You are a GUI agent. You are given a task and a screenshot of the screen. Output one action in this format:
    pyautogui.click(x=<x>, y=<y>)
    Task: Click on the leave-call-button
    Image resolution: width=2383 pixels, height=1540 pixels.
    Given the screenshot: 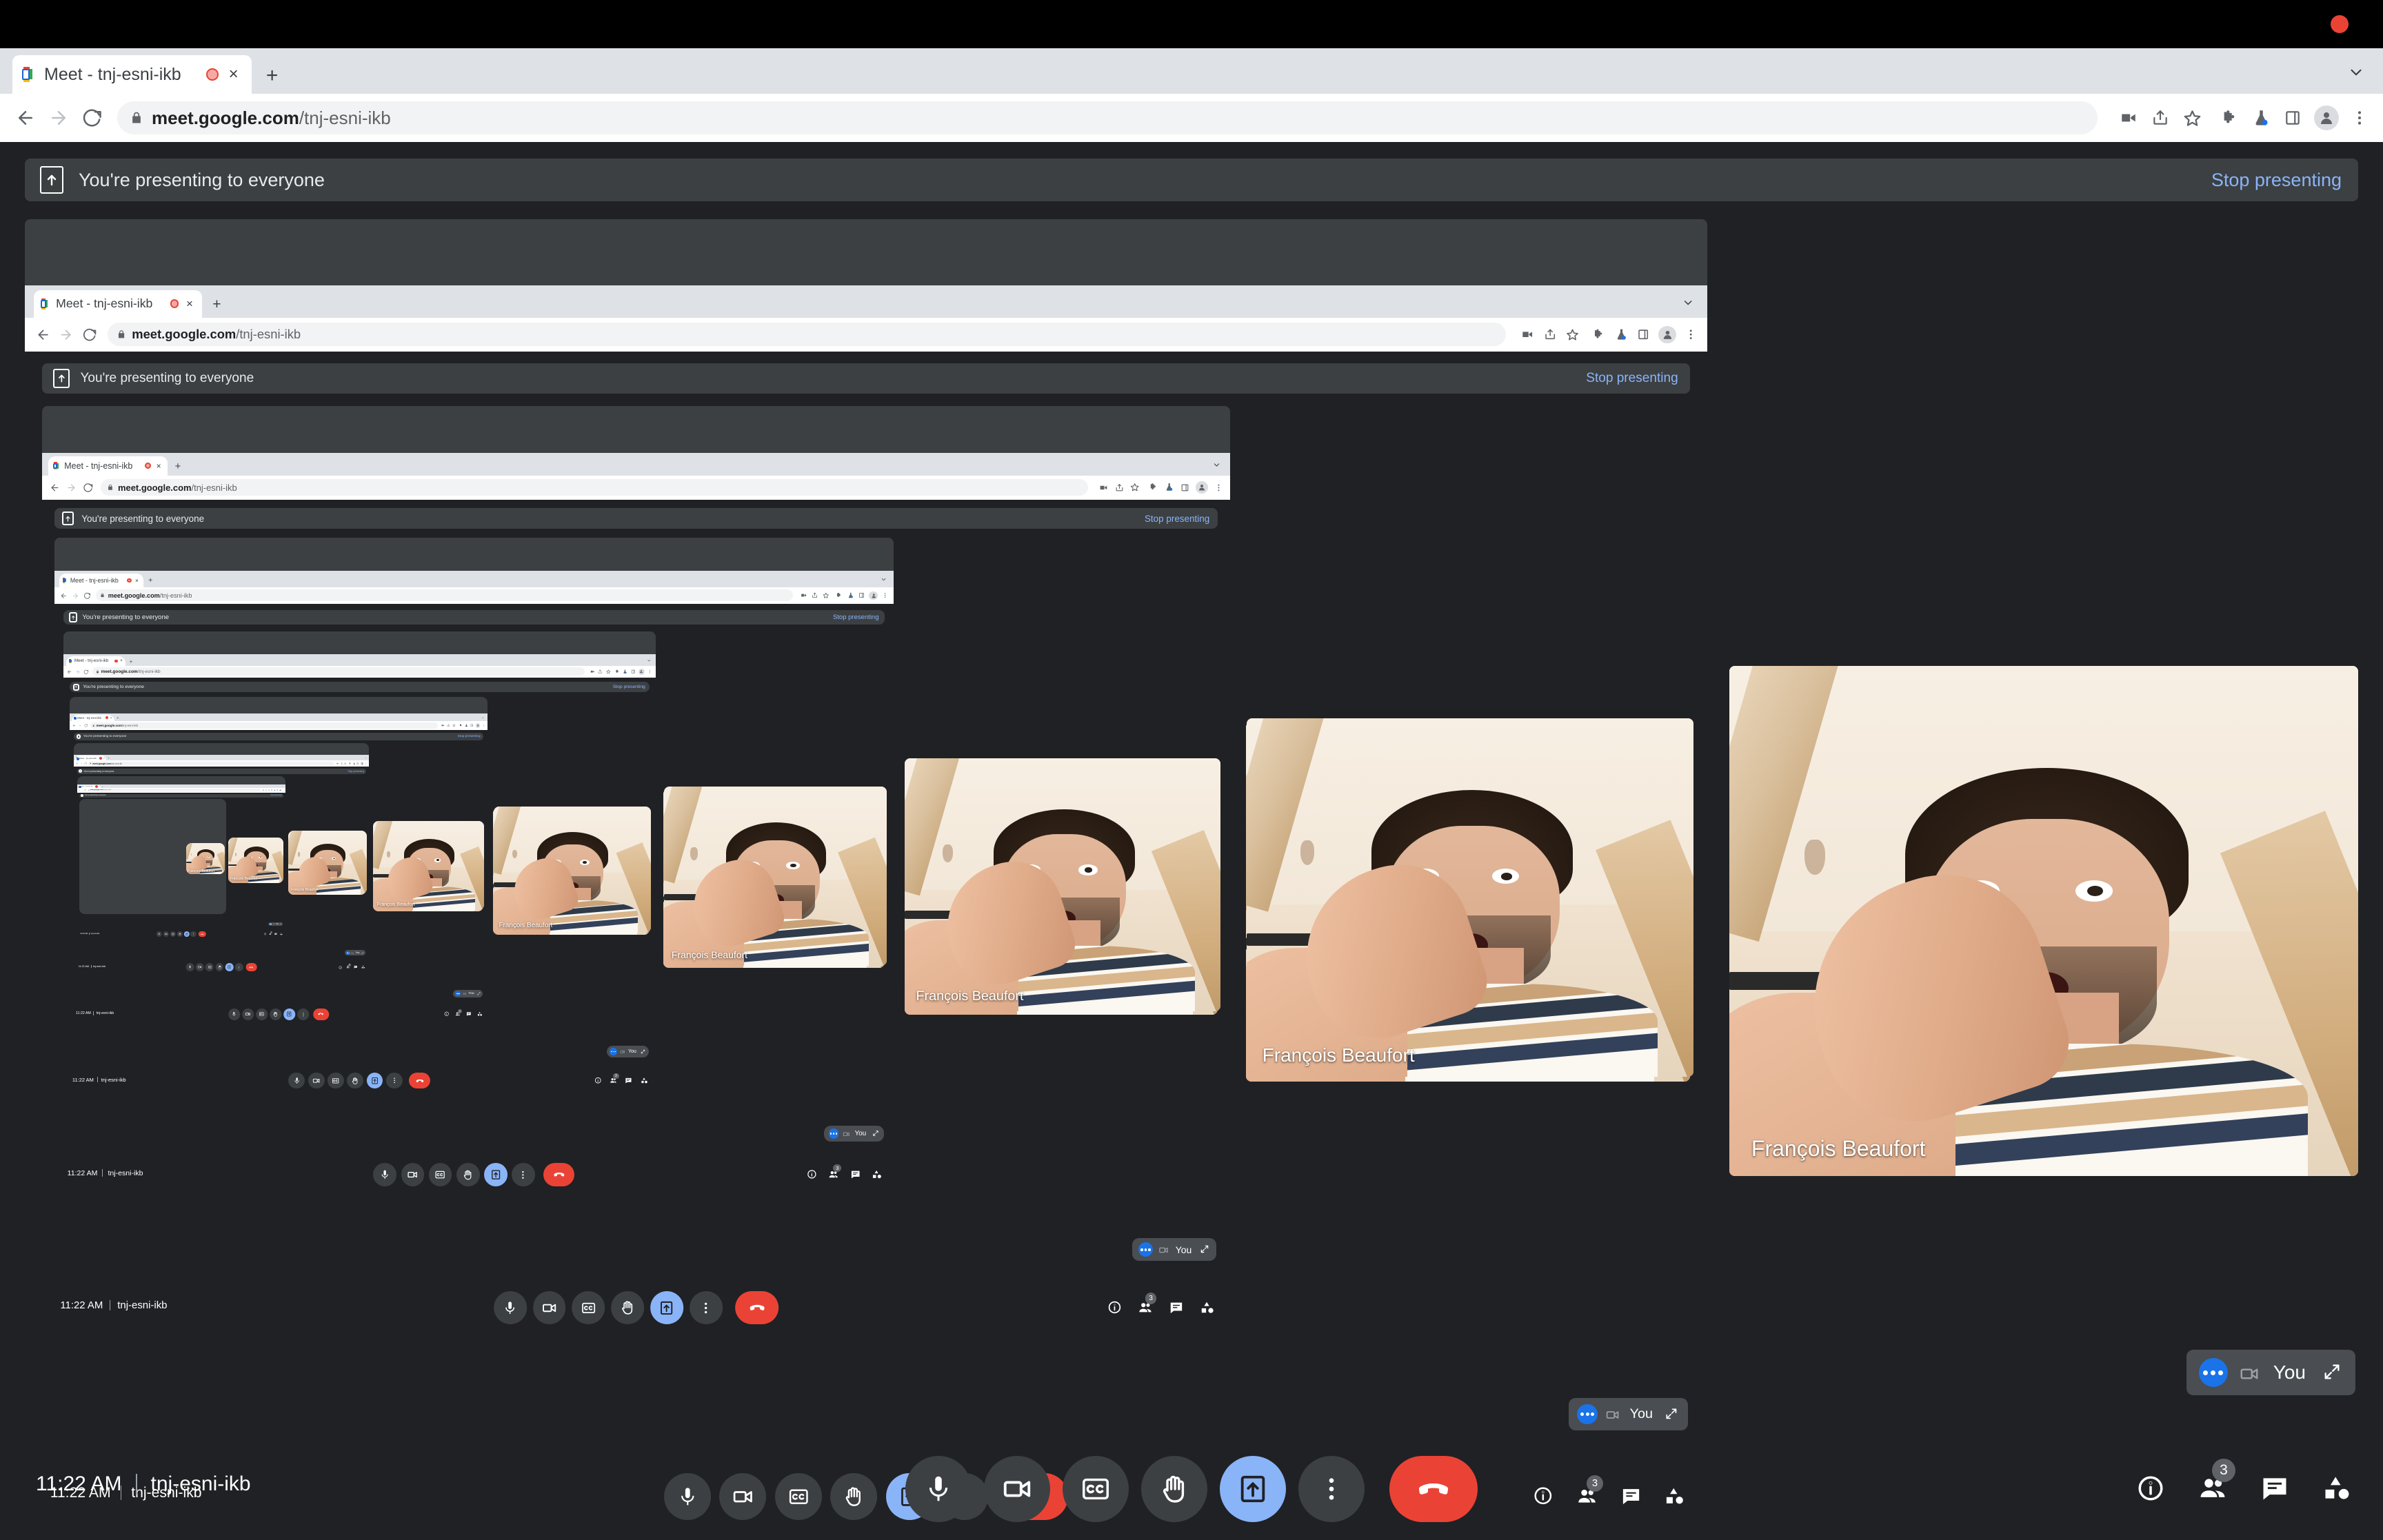 What is the action you would take?
    pyautogui.click(x=202, y=935)
    